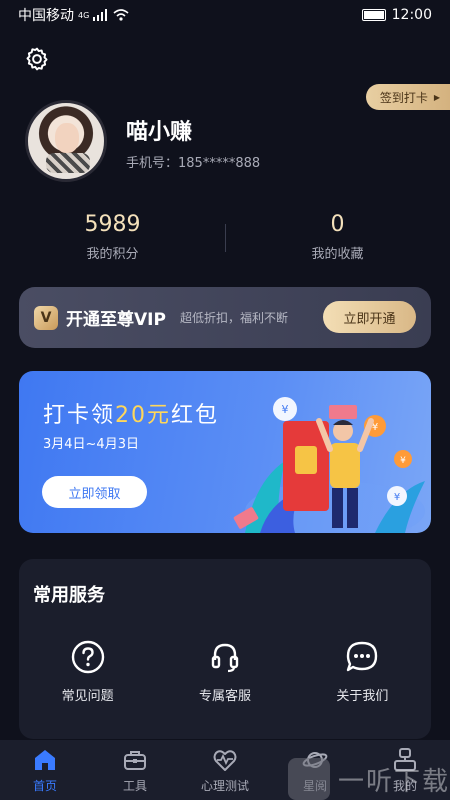 The height and width of the screenshot is (800, 450). I want to click on banner-title: 打卡领20元红包, so click(131, 413).